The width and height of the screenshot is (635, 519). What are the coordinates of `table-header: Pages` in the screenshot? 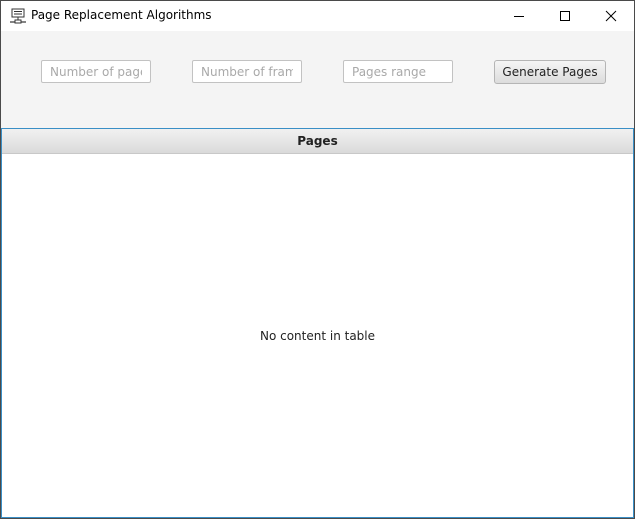 It's located at (317, 141).